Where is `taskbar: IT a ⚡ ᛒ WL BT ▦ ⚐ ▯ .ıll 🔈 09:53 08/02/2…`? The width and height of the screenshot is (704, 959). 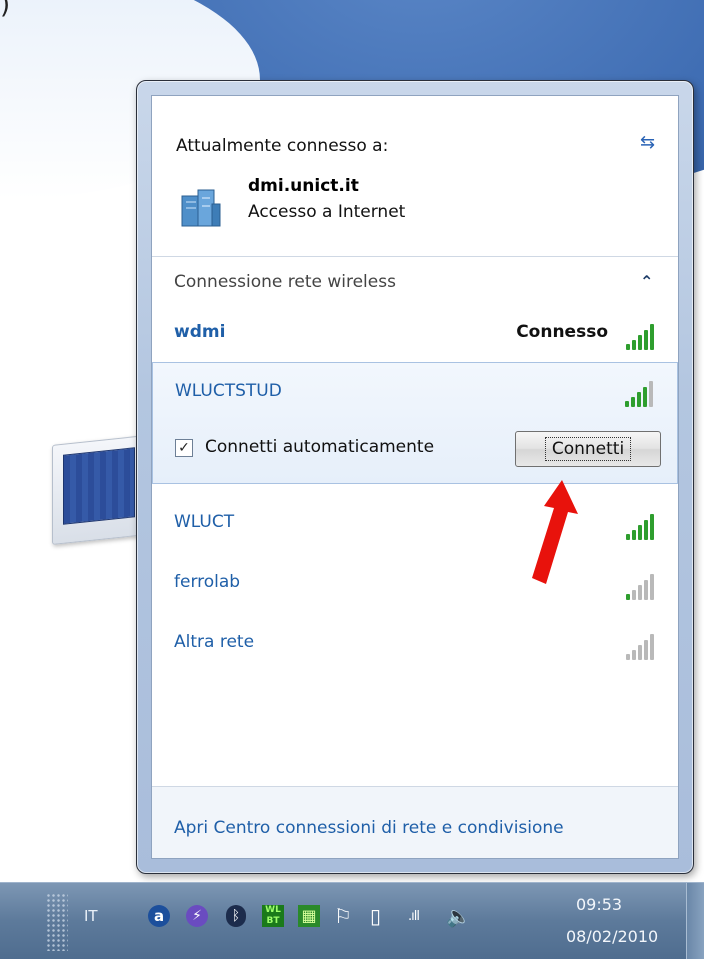 taskbar: IT a ⚡ ᛒ WL BT ▦ ⚐ ▯ .ıll 🔈 09:53 08/02/2… is located at coordinates (352, 920).